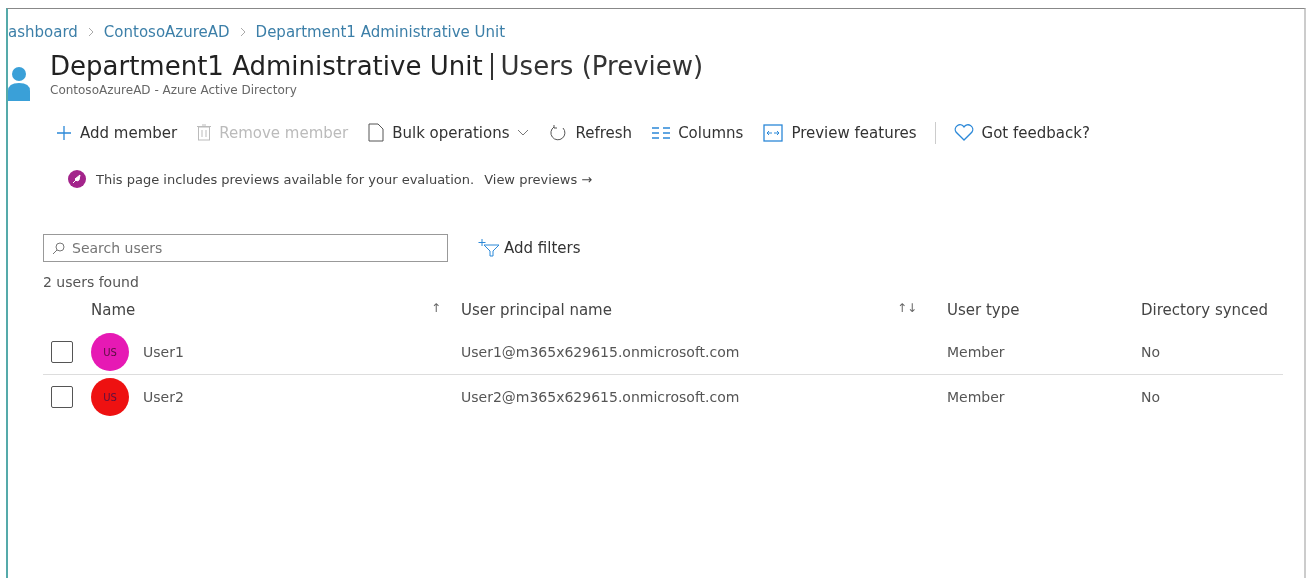 The image size is (1308, 581). What do you see at coordinates (698, 132) in the screenshot?
I see `toolbar-button: Columns` at bounding box center [698, 132].